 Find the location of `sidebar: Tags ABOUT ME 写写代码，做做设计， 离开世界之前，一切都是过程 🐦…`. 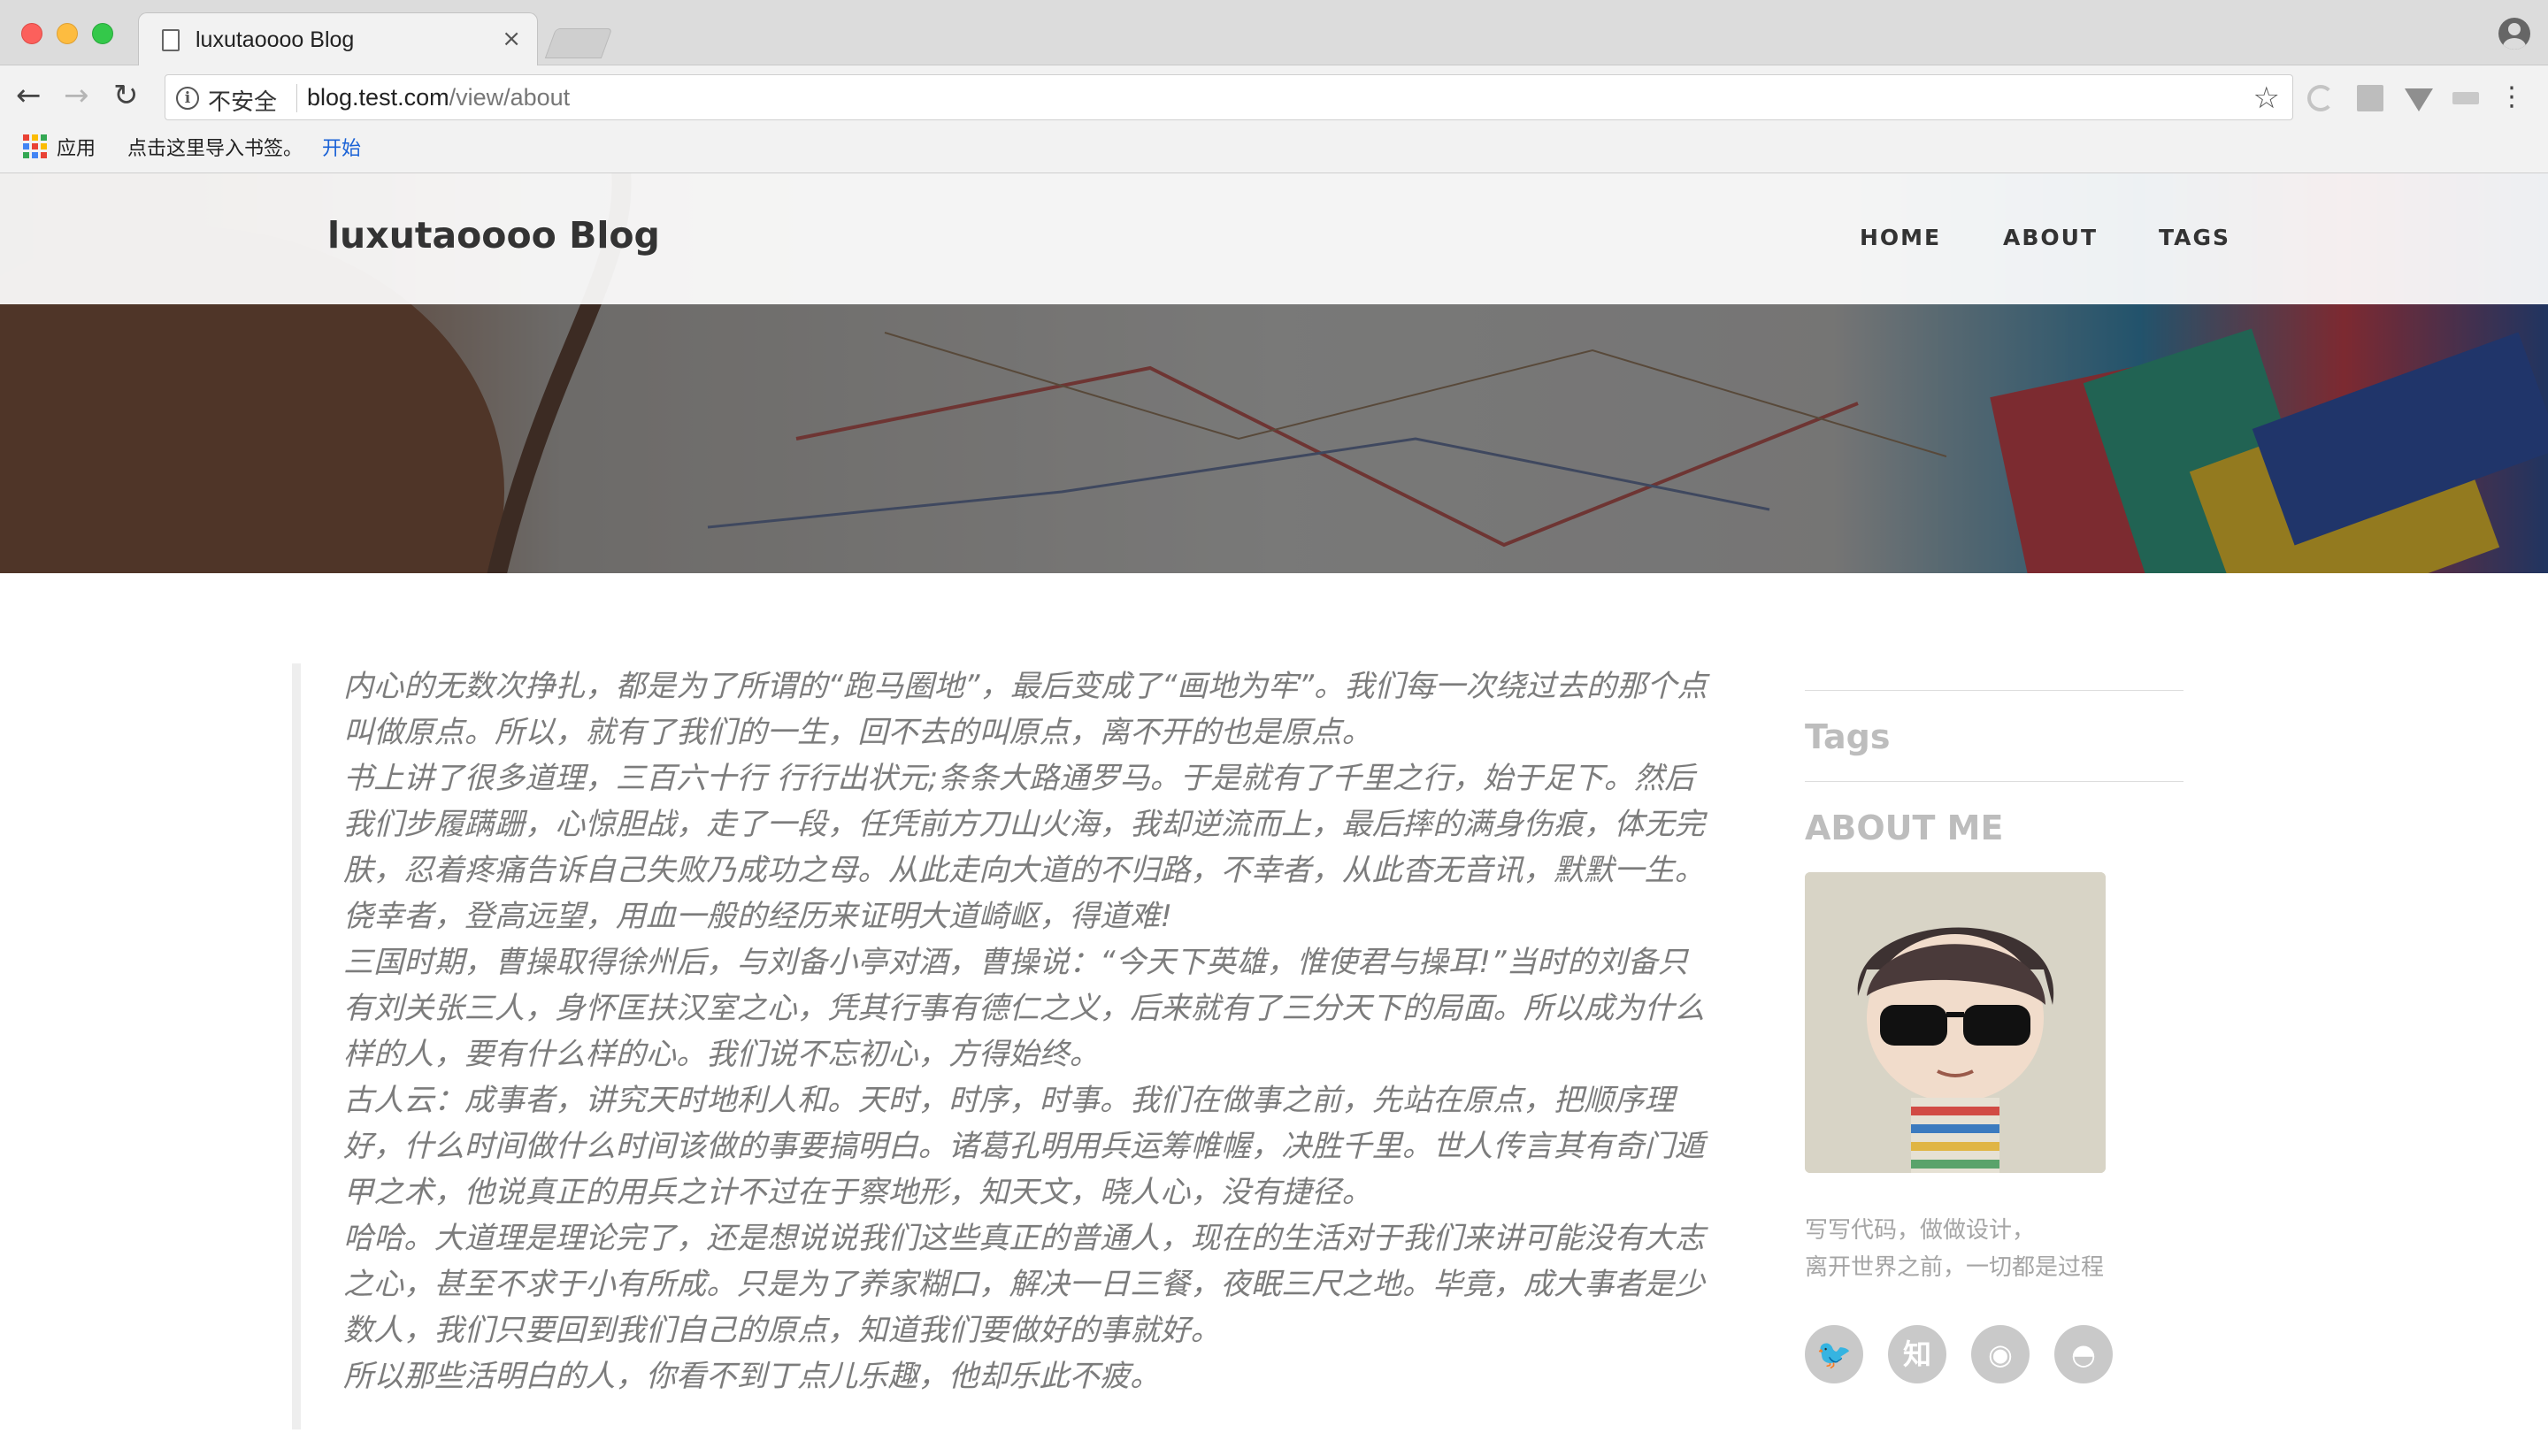

sidebar: Tags ABOUT ME 写写代码，做做设计， 离开世界之前，一切都是过程 🐦… is located at coordinates (1994, 1036).